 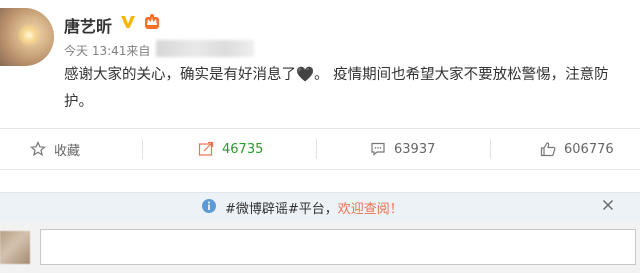 What do you see at coordinates (67, 151) in the screenshot?
I see `favorite-label: 收藏` at bounding box center [67, 151].